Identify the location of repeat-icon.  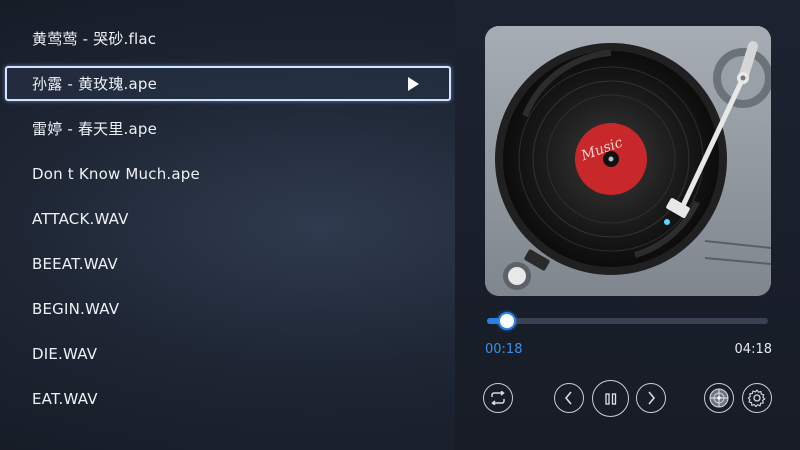
(498, 398).